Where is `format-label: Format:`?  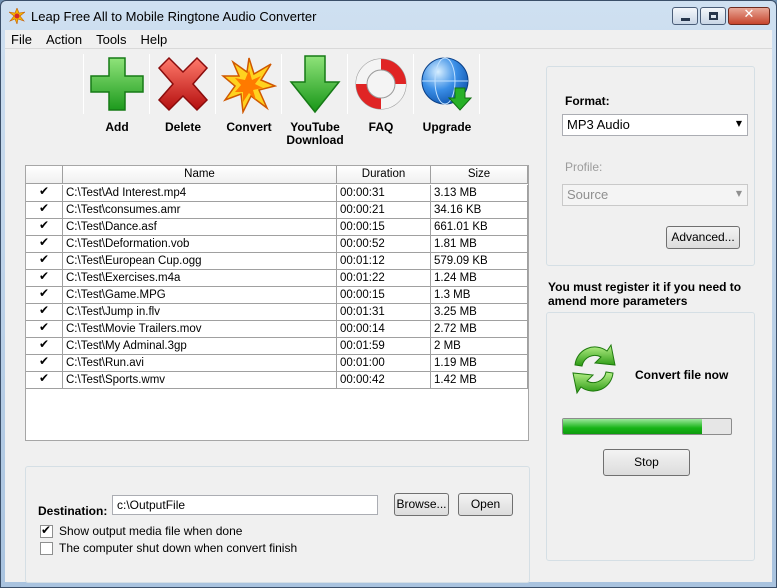 format-label: Format: is located at coordinates (587, 101).